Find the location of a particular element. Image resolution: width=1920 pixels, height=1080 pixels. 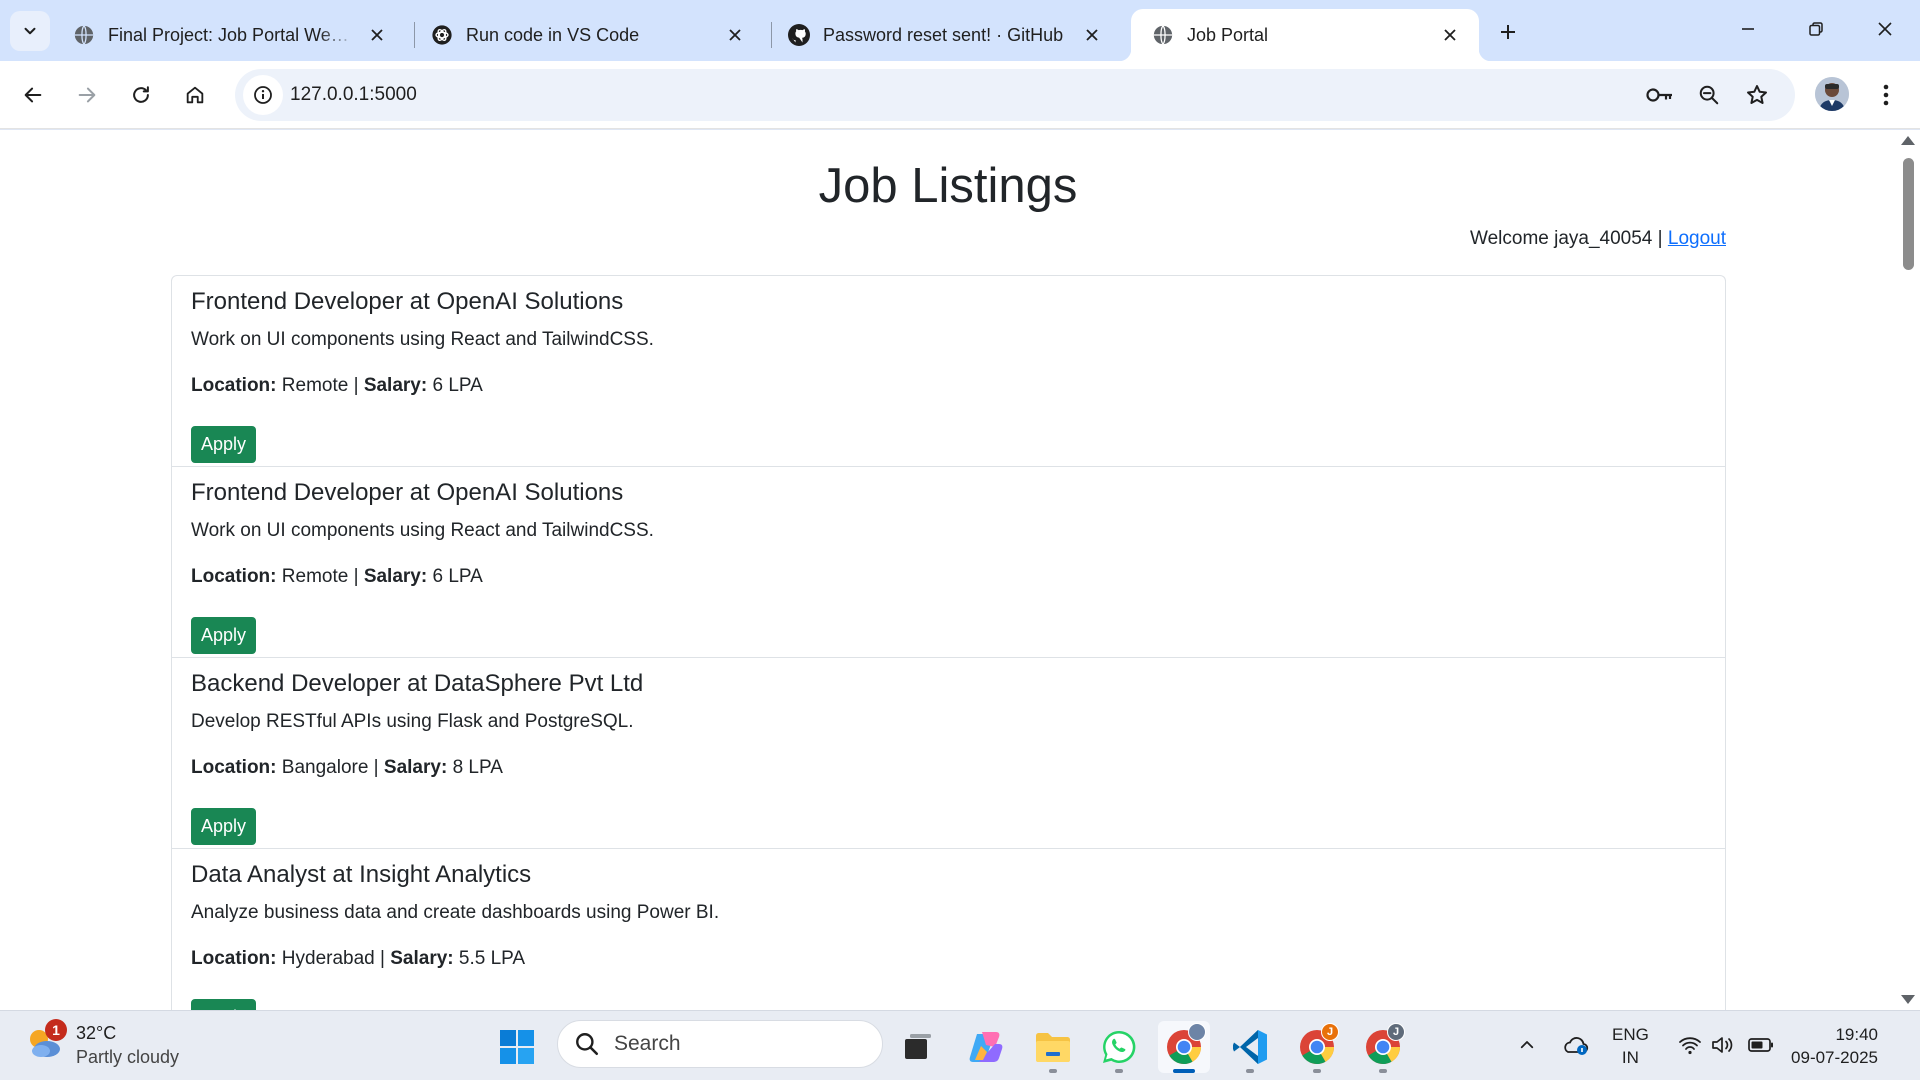

job-title: Data Analyst at Insight Analytics is located at coordinates (361, 874).